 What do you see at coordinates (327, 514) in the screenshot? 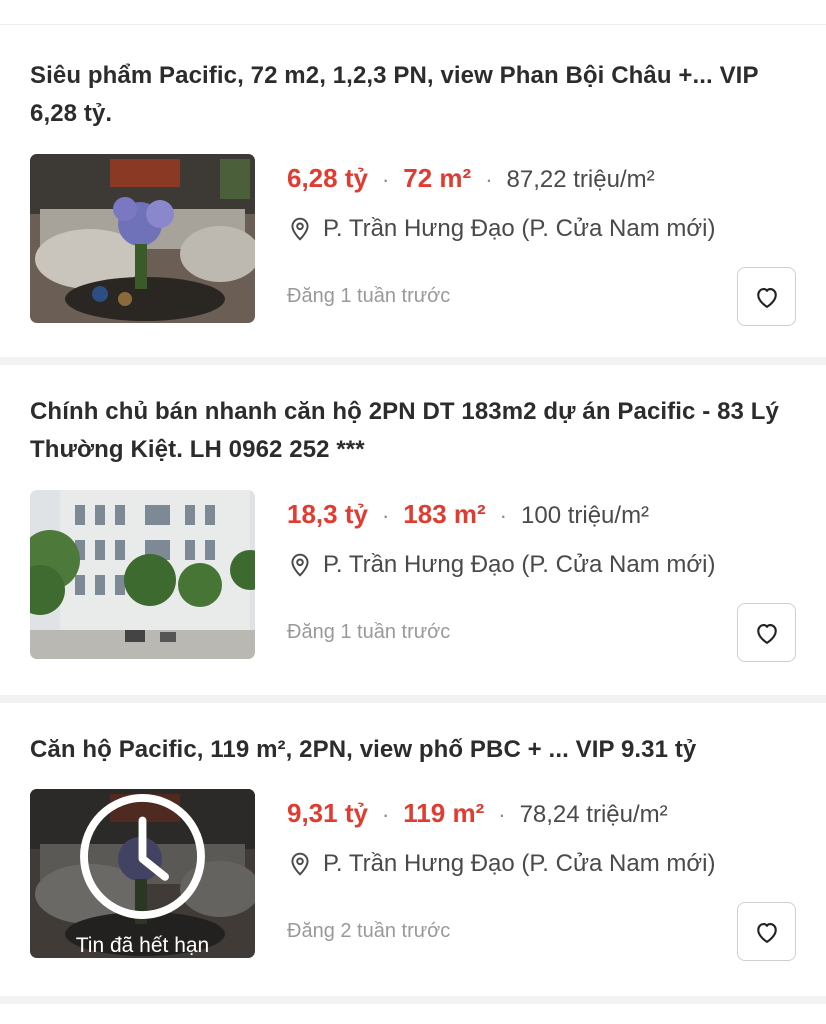
I see `listing-price: 18,3 tỷ` at bounding box center [327, 514].